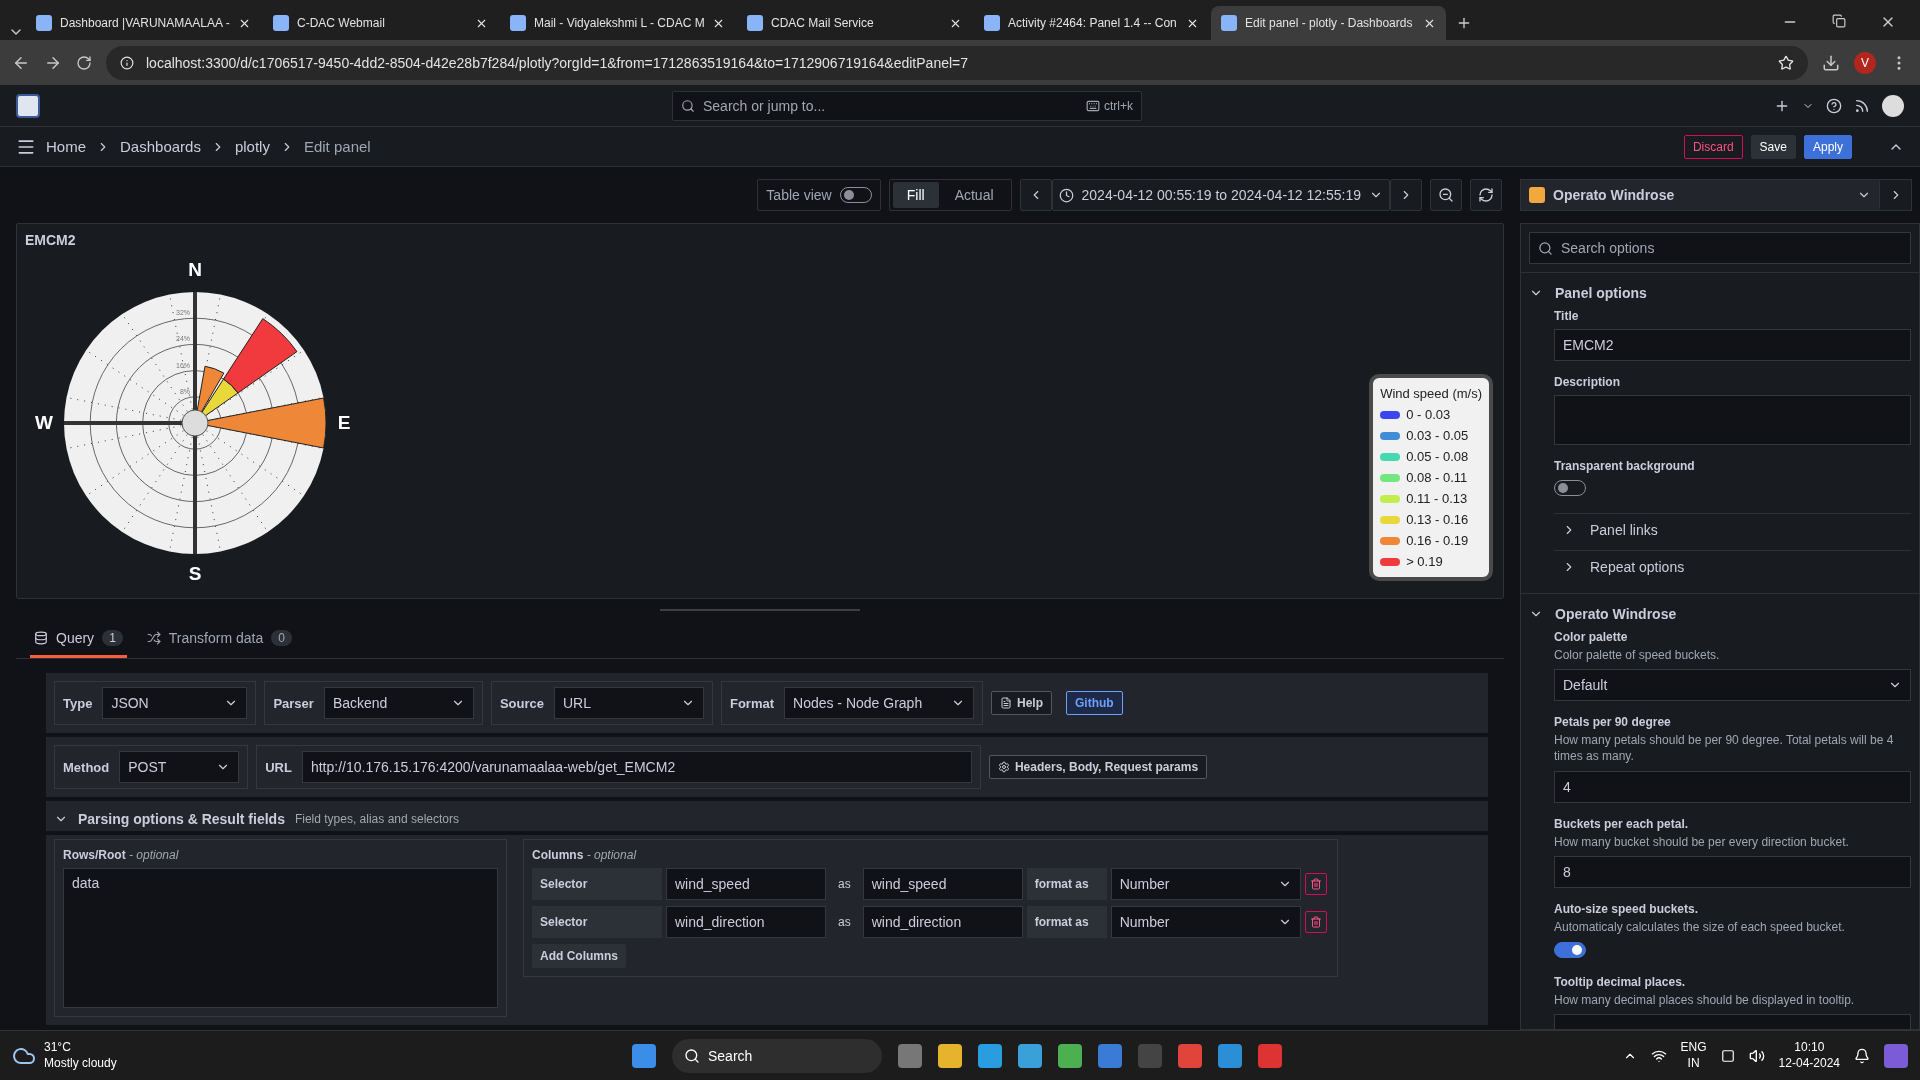  I want to click on legend-label: 0.11 - 0.13, so click(1437, 498).